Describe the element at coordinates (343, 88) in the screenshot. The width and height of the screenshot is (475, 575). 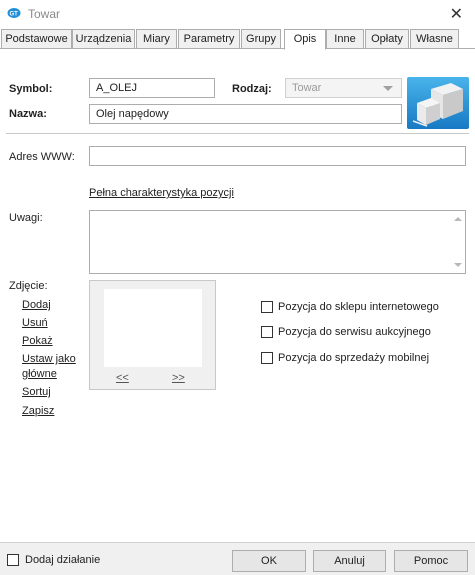
I see `rodzaj-select: Towar` at that location.